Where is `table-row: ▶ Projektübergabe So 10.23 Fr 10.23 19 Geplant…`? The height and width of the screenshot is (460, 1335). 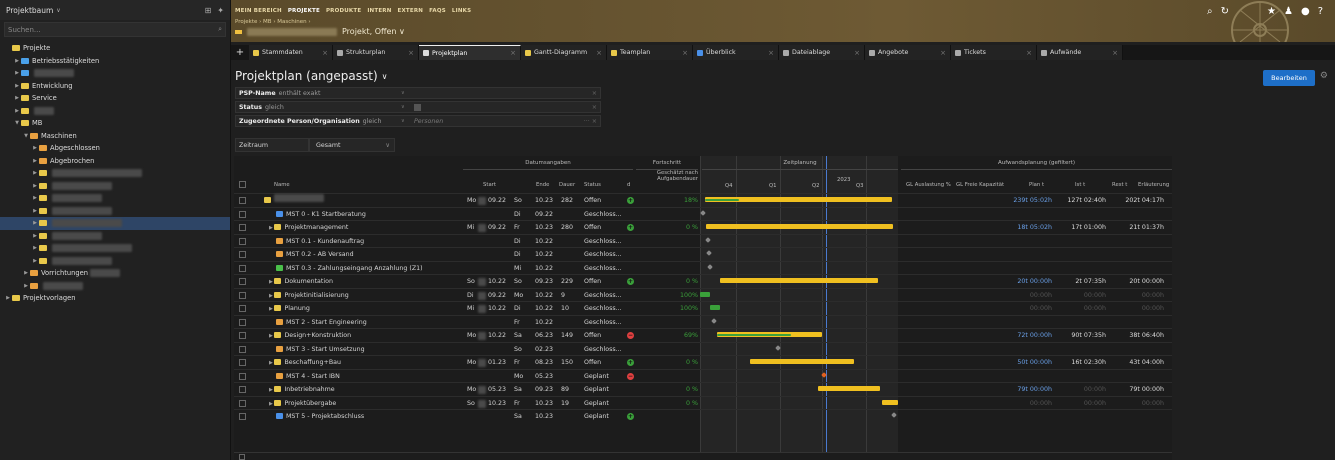
table-row: ▶ Projektübergabe So 10.23 Fr 10.23 19 Geplant… is located at coordinates (703, 402).